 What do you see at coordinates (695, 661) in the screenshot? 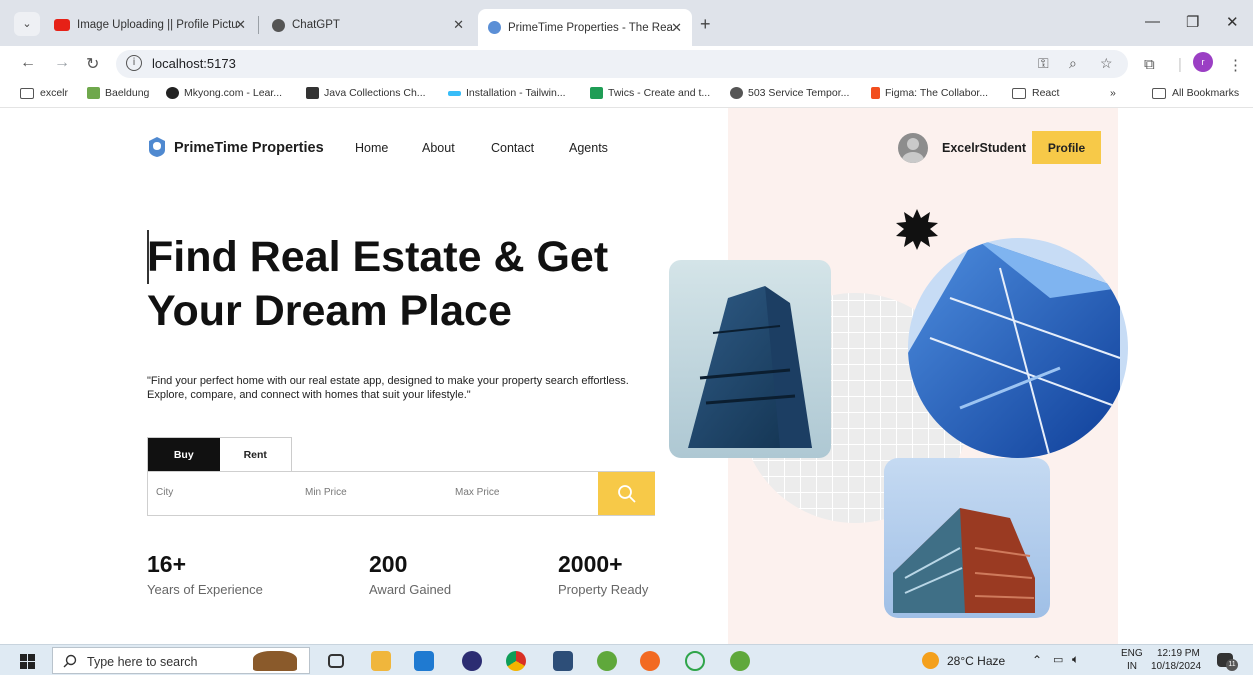
I see `whatsapp-icon` at bounding box center [695, 661].